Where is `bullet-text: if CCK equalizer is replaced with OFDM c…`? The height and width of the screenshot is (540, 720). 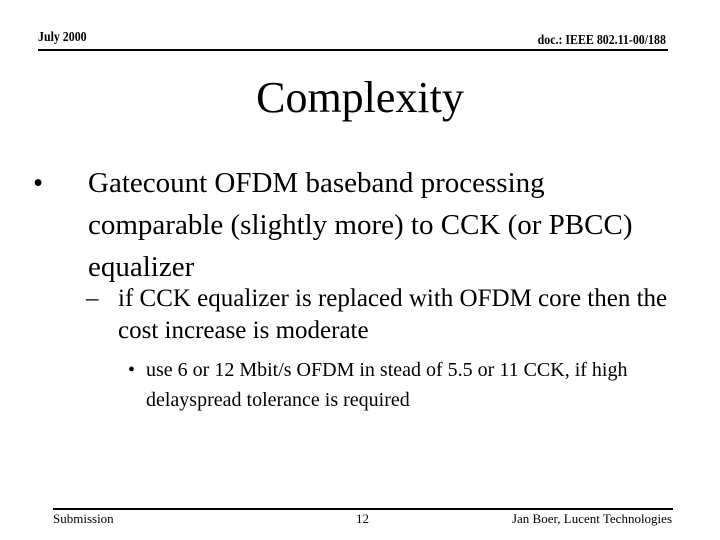
bullet-text: if CCK equalizer is replaced with OFDM c… is located at coordinates (393, 314).